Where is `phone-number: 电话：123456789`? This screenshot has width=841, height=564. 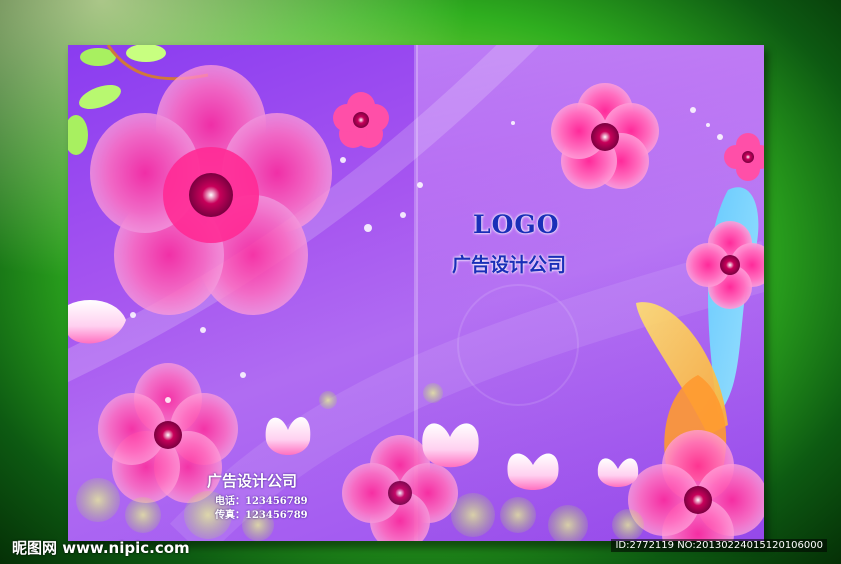
phone-number: 电话：123456789 is located at coordinates (261, 501).